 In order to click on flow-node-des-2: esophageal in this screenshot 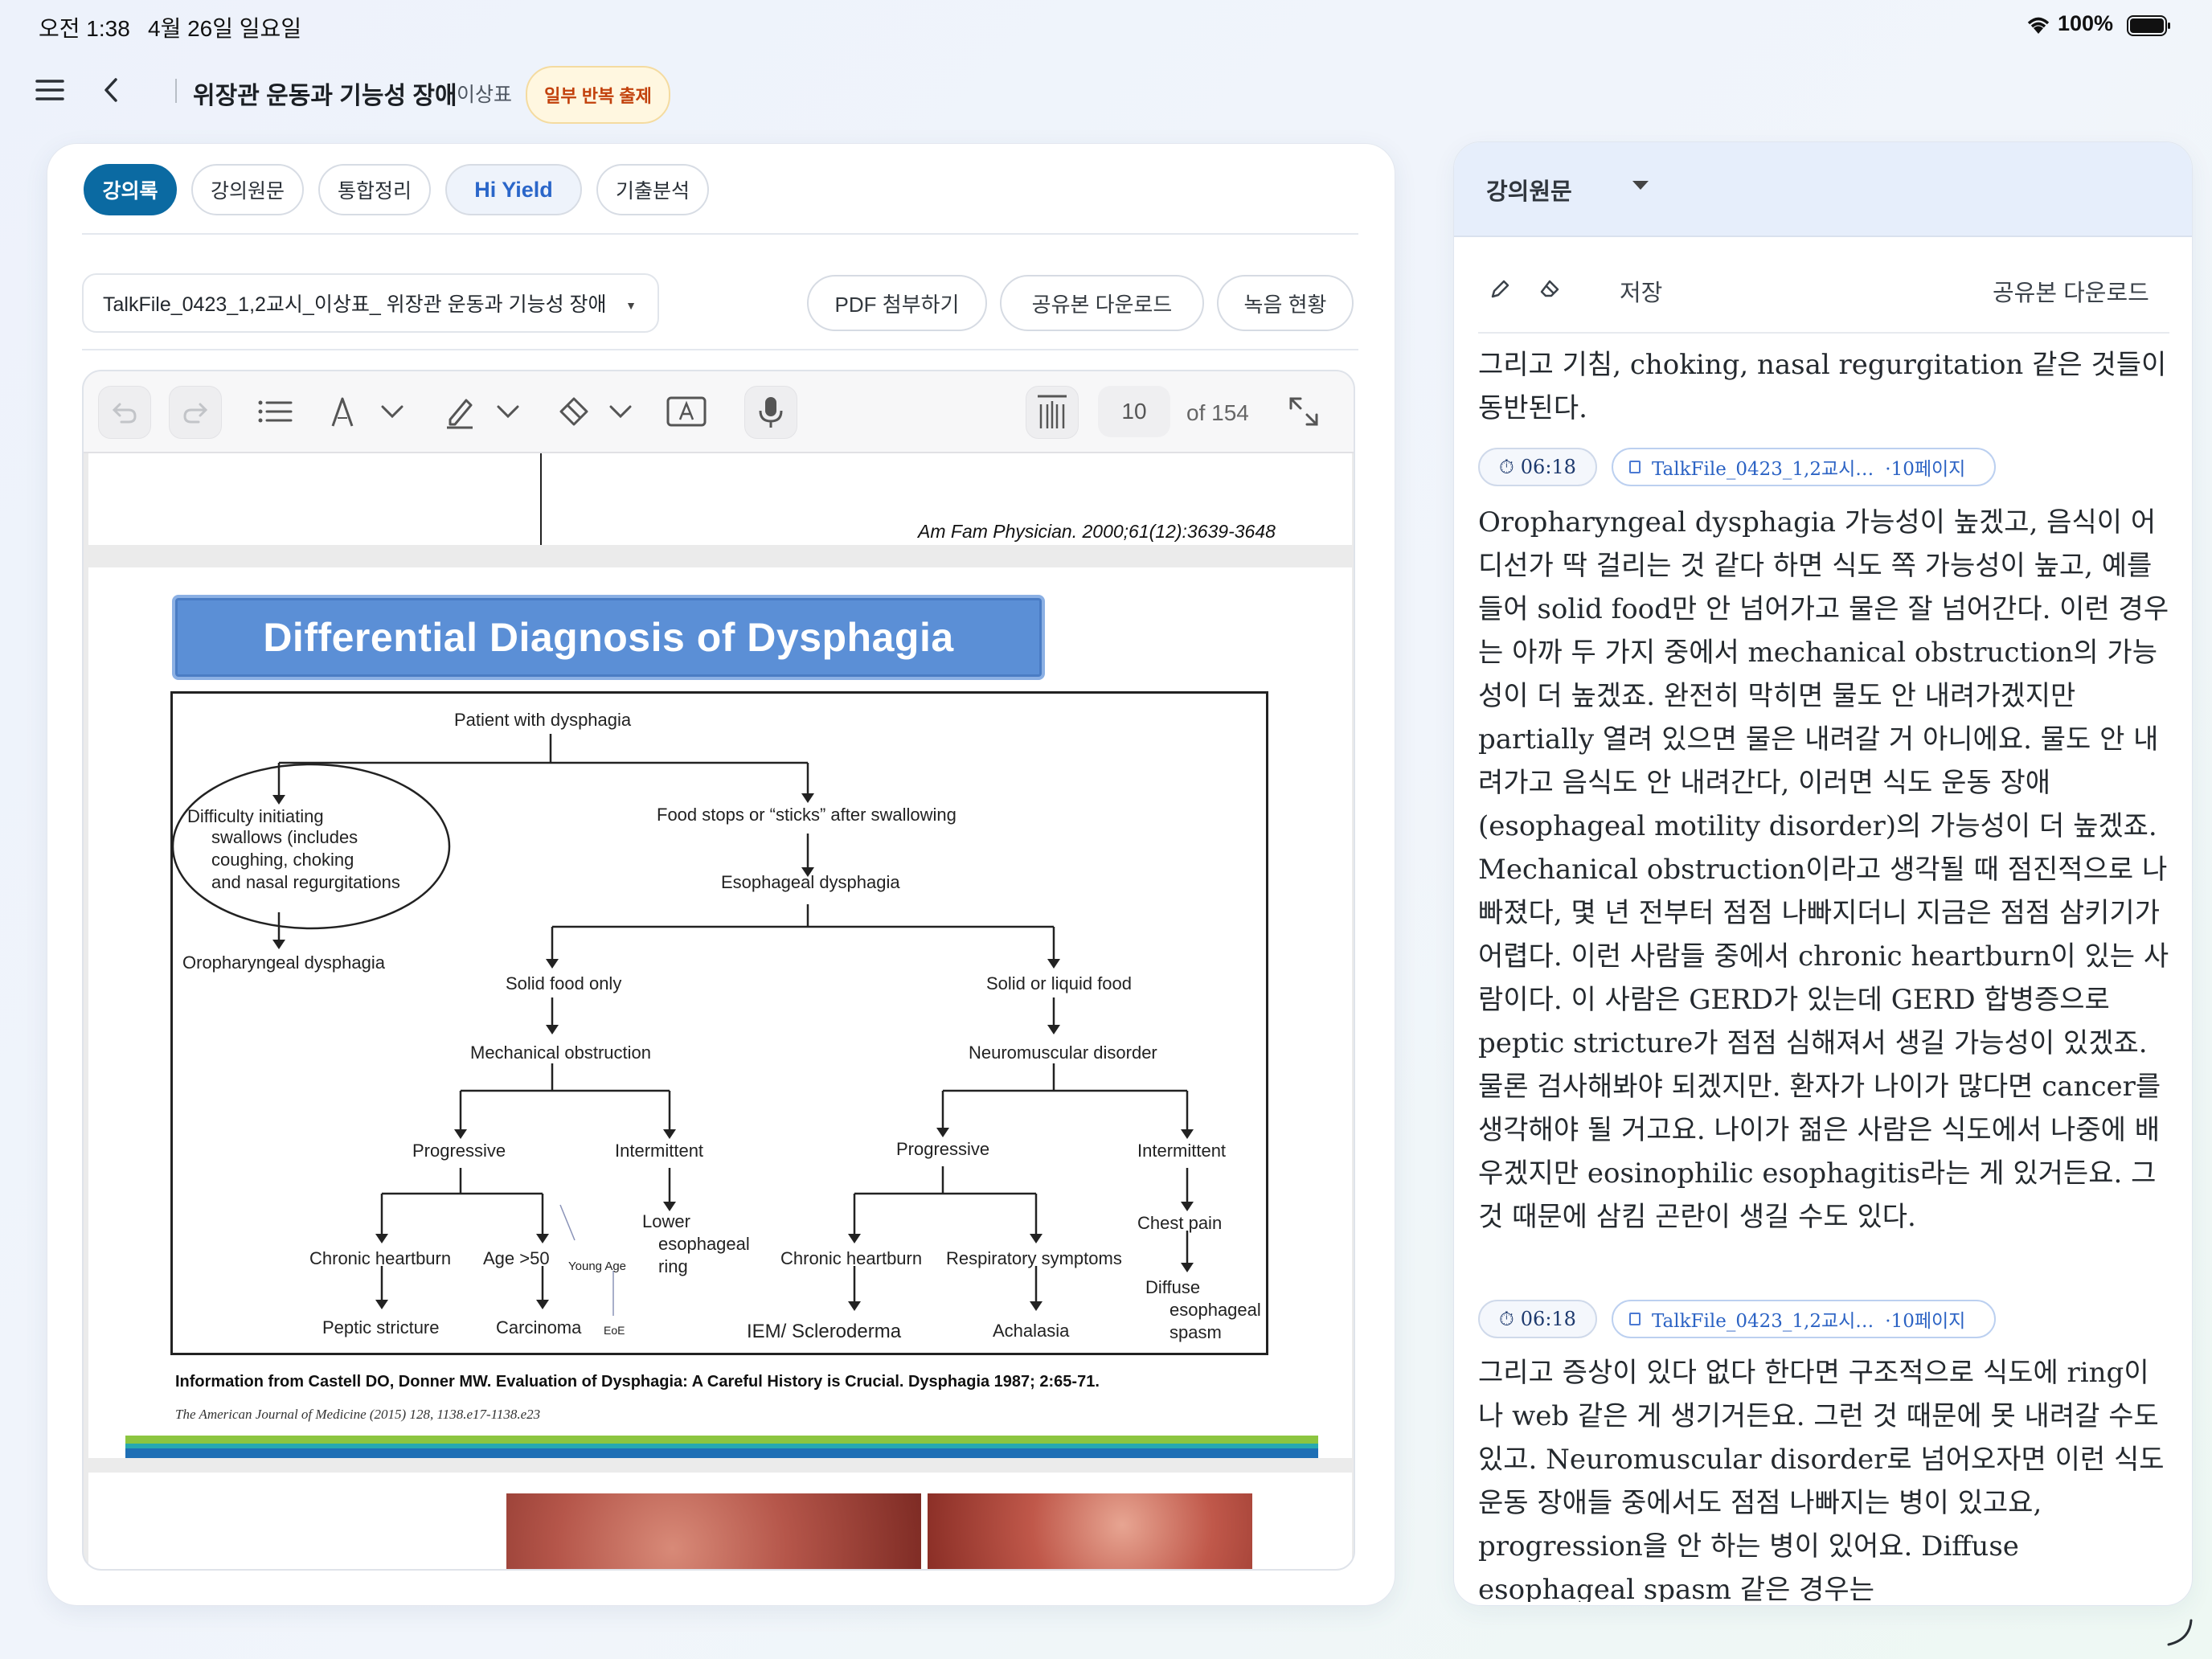, I will do `click(1215, 1310)`.